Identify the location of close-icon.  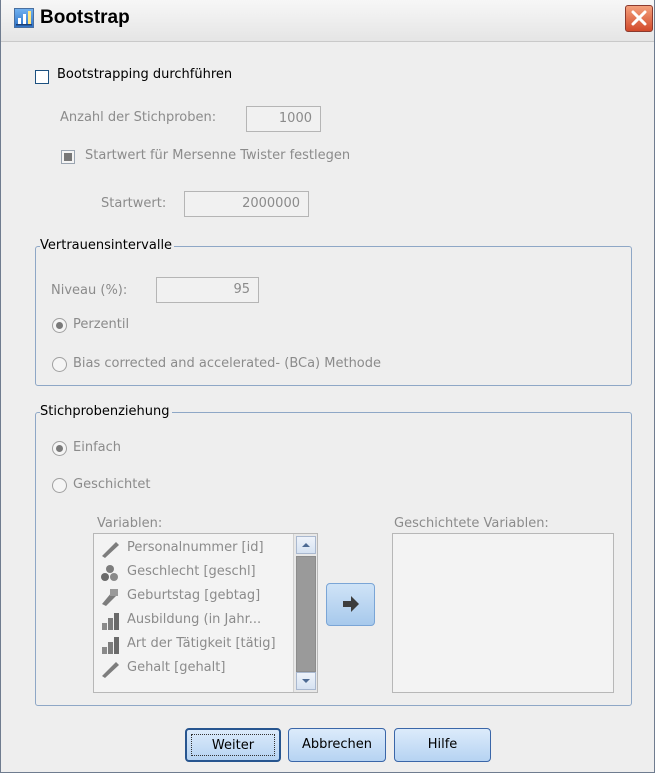
(639, 18).